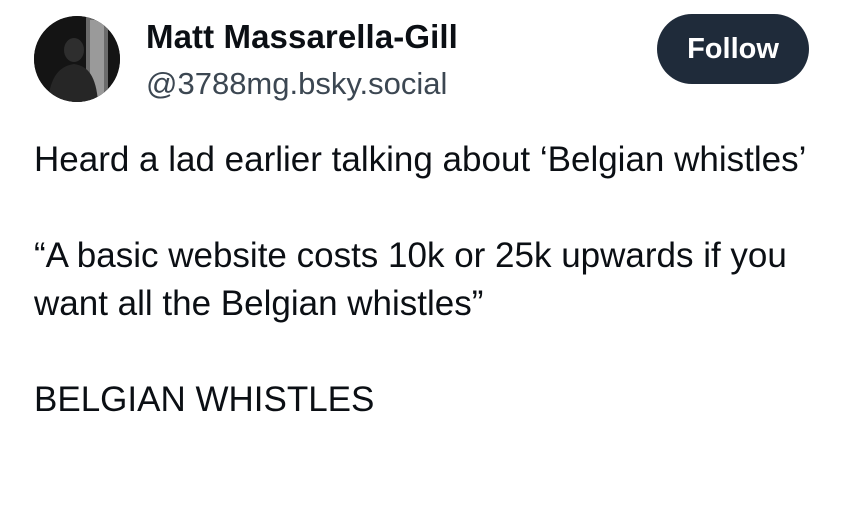 Image resolution: width=843 pixels, height=532 pixels. What do you see at coordinates (733, 49) in the screenshot?
I see `follow-button: Follow` at bounding box center [733, 49].